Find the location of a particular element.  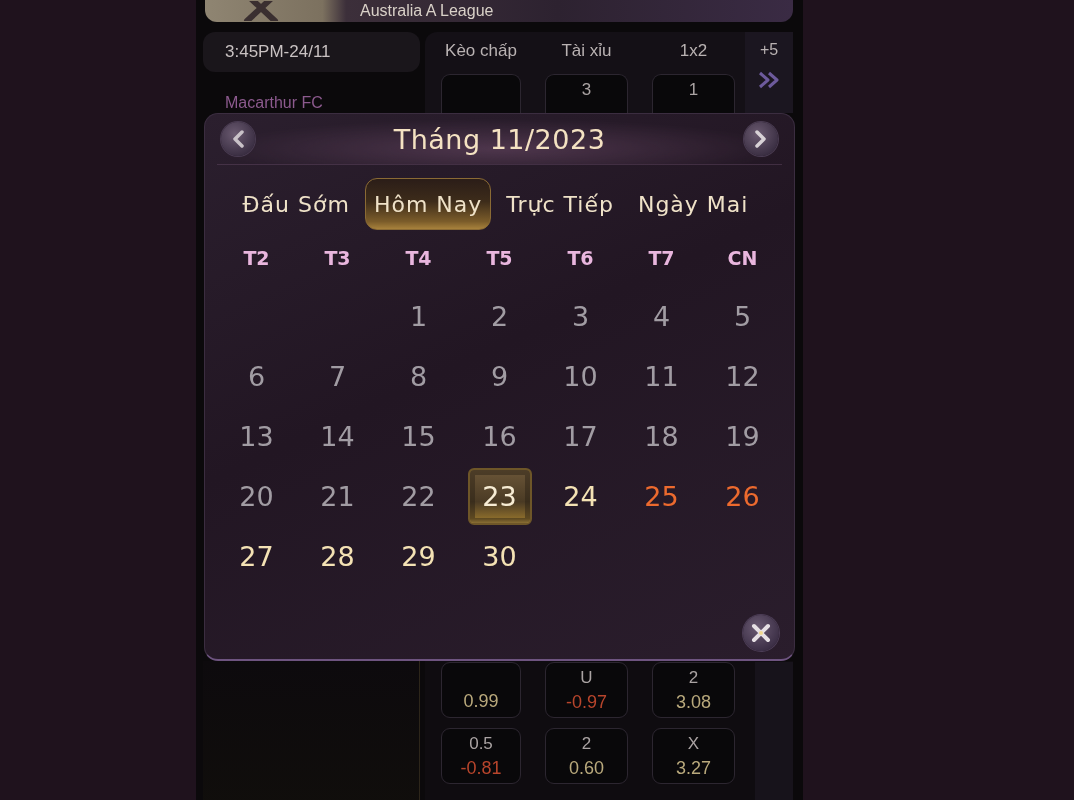

calendar-day: 28 is located at coordinates (337, 556).